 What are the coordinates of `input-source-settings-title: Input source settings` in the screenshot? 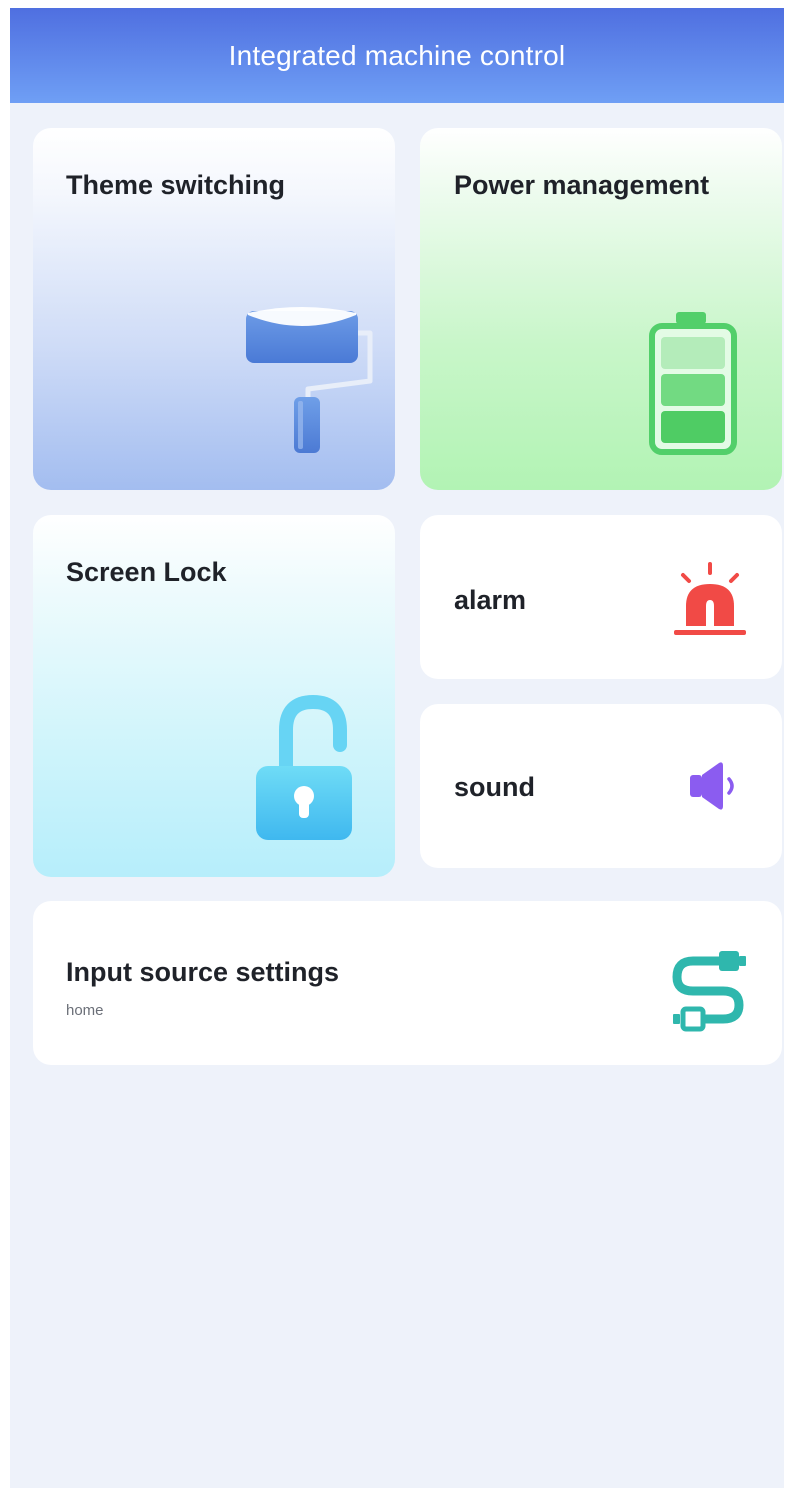 It's located at (203, 972).